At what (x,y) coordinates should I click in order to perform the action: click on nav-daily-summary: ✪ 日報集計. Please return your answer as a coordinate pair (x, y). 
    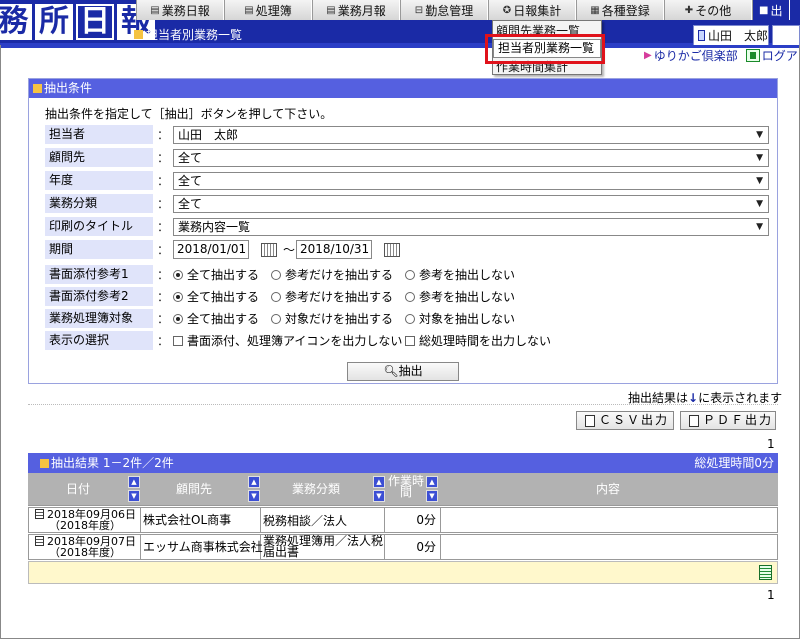
    Looking at the image, I should click on (532, 10).